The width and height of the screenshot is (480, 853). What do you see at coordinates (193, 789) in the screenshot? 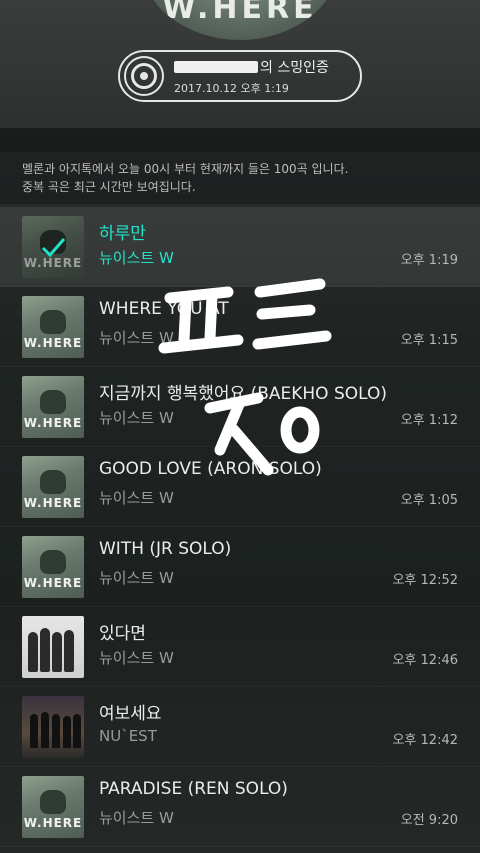
I see `track-title: PARADISE (REN SOLO)` at bounding box center [193, 789].